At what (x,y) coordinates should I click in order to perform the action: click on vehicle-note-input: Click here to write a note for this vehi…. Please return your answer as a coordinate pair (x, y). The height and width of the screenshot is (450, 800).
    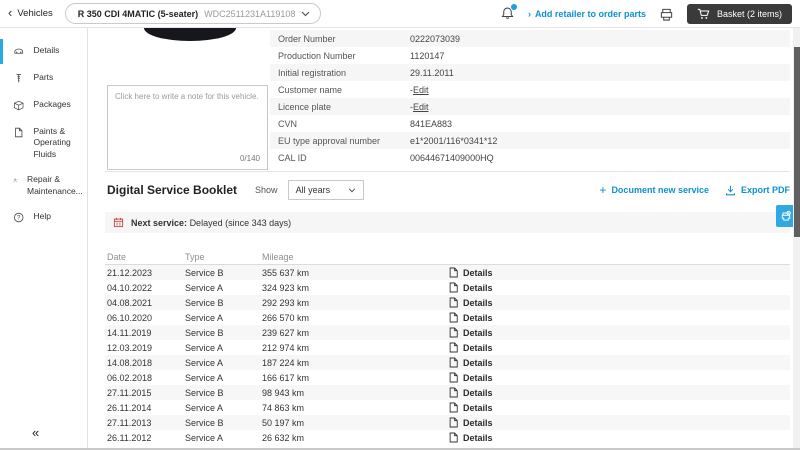
    Looking at the image, I should click on (187, 127).